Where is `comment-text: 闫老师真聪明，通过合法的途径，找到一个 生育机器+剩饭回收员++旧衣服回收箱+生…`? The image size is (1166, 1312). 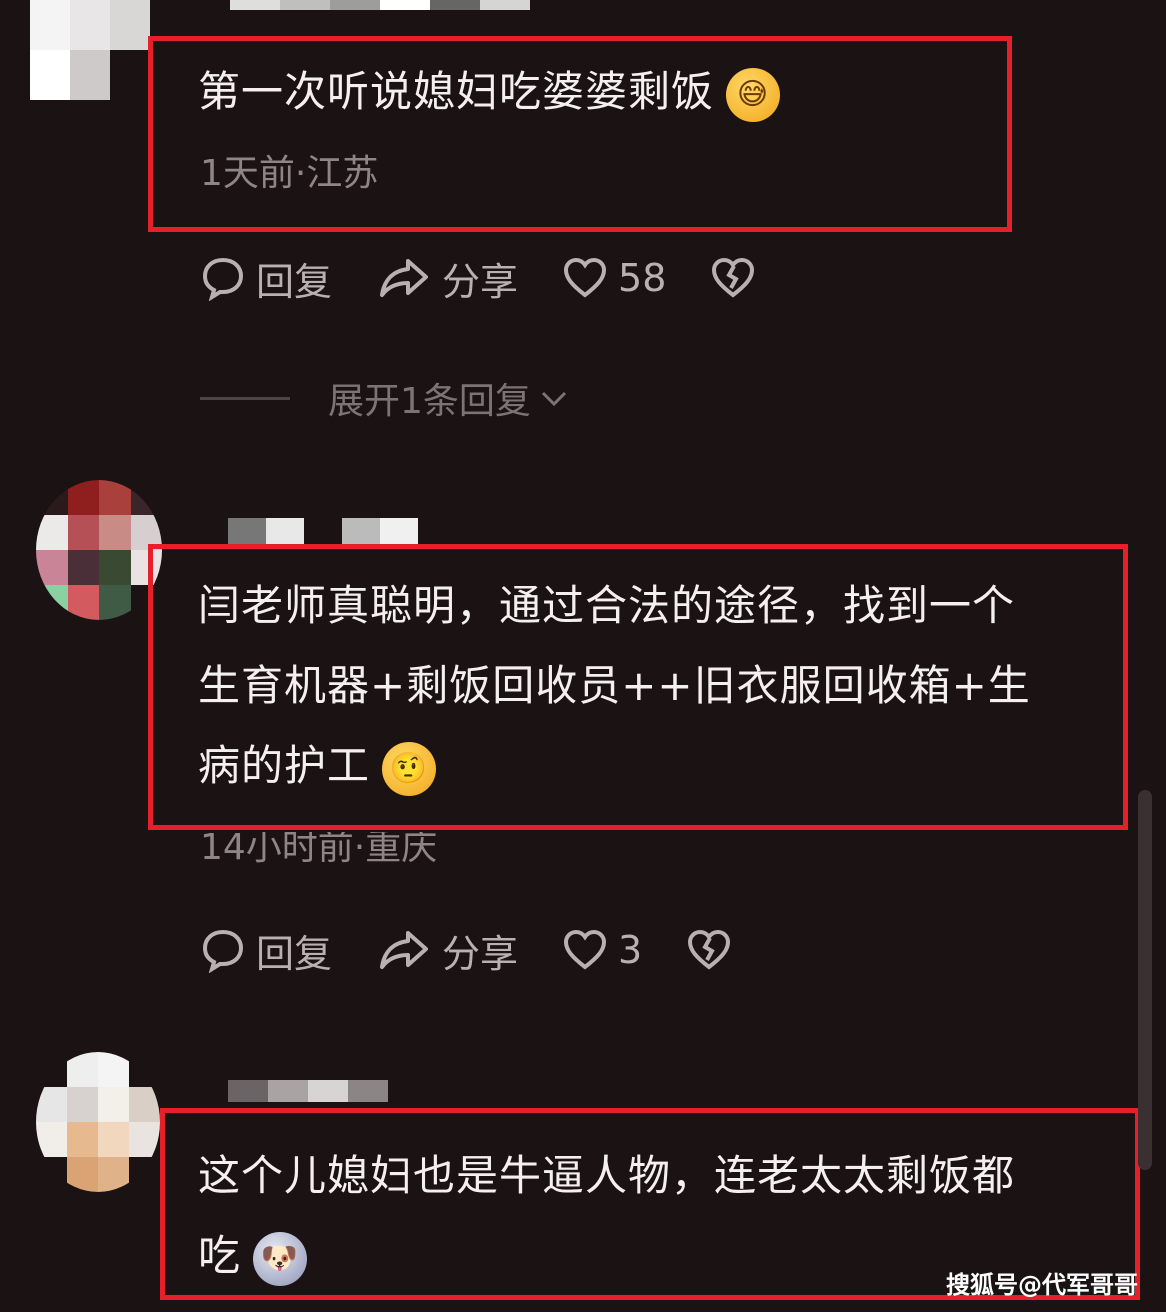
comment-text: 闫老师真聪明，通过合法的途径，找到一个 生育机器+剩饭回收员++旧衣服回收箱+生… is located at coordinates (614, 686).